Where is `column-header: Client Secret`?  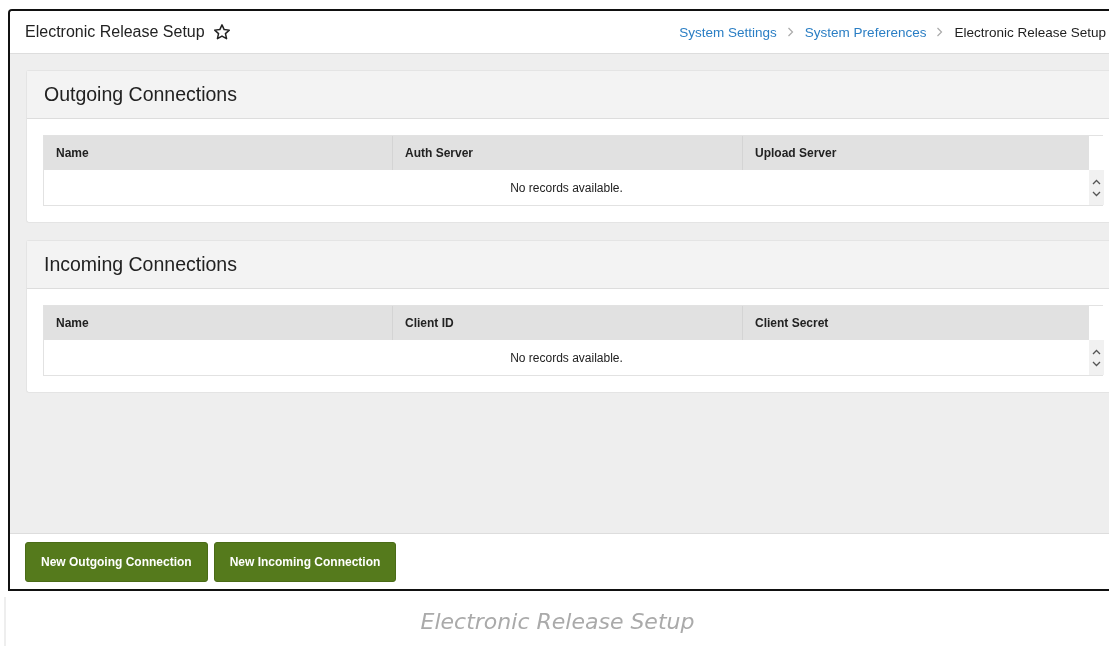
column-header: Client Secret is located at coordinates (915, 323).